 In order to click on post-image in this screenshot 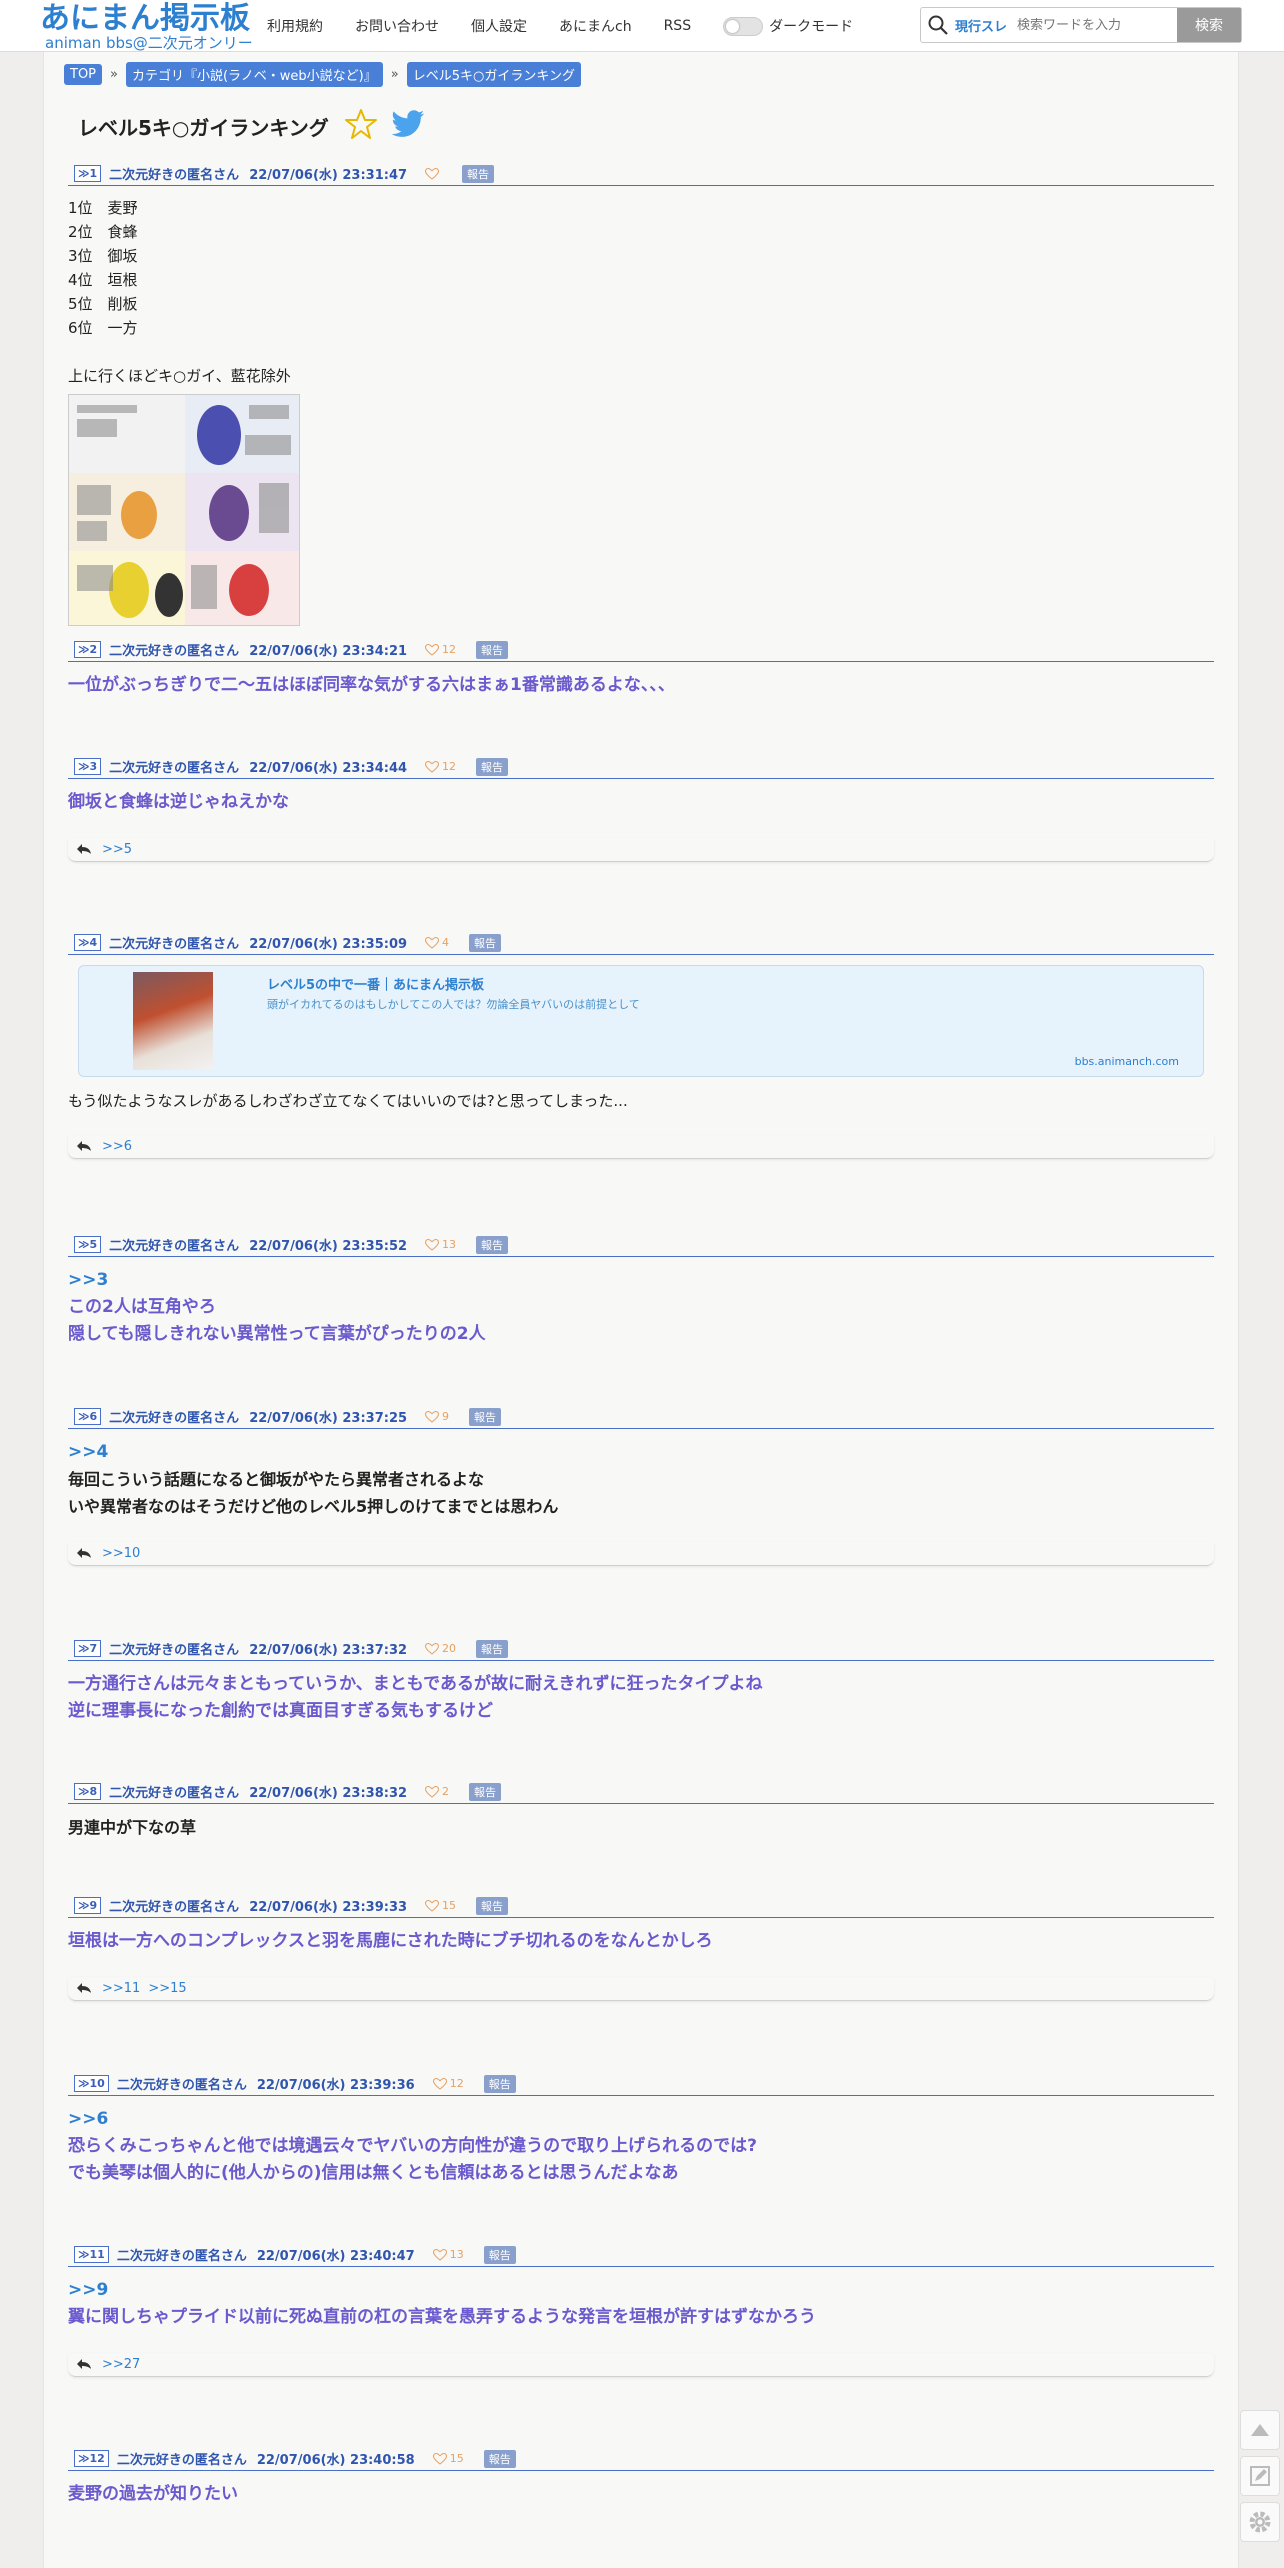, I will do `click(184, 510)`.